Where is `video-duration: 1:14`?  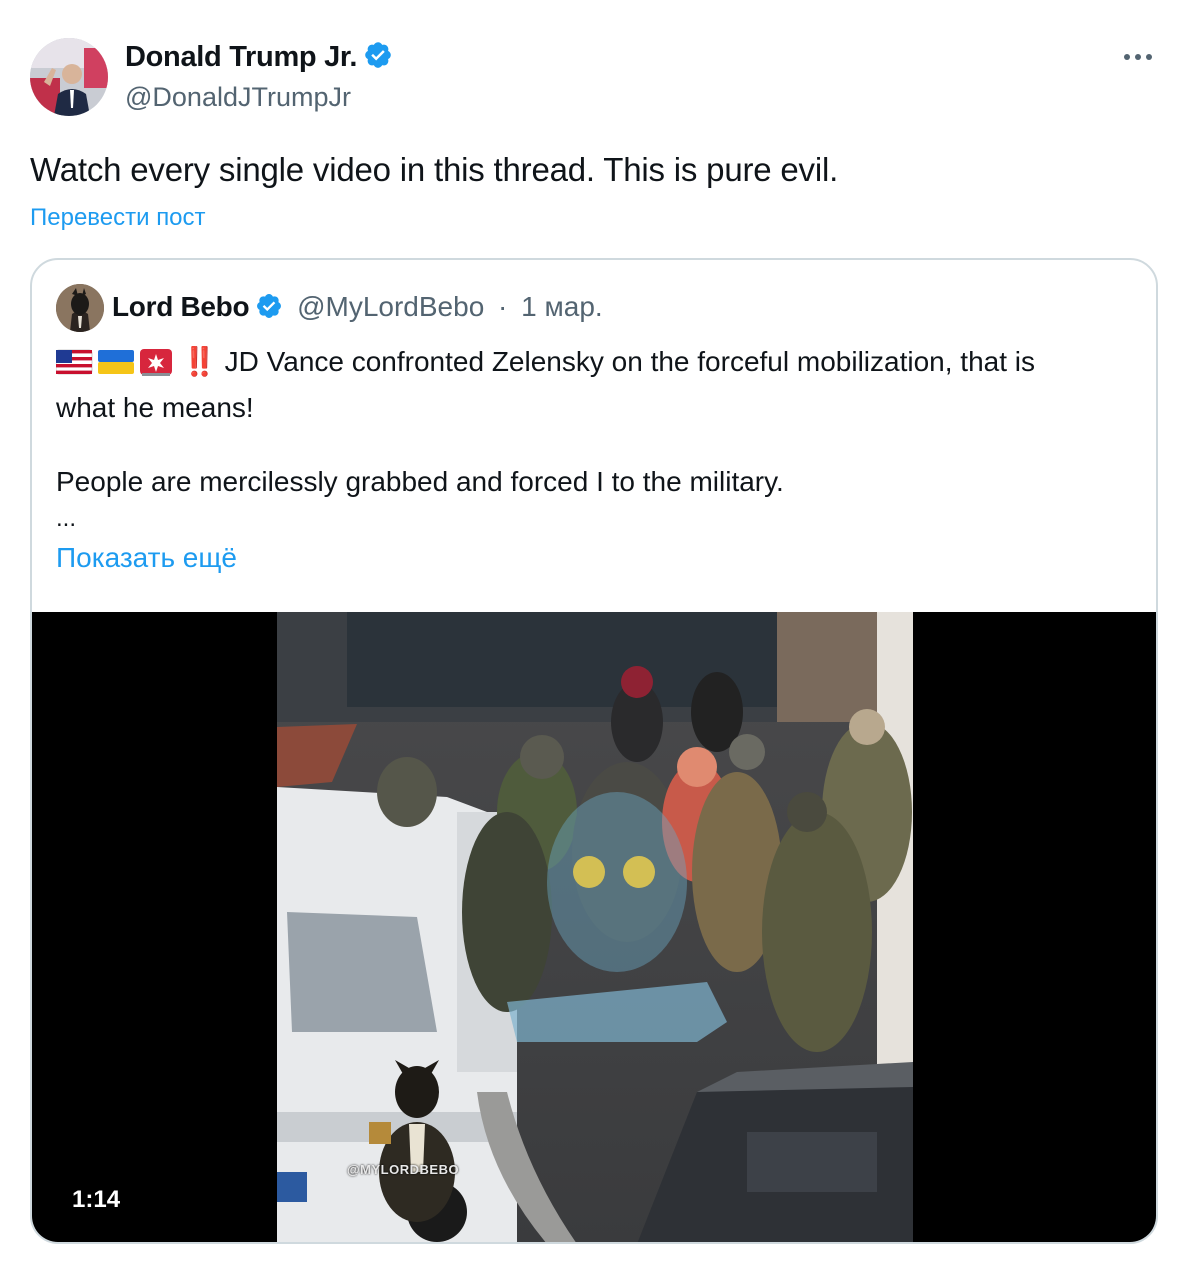 video-duration: 1:14 is located at coordinates (96, 1199).